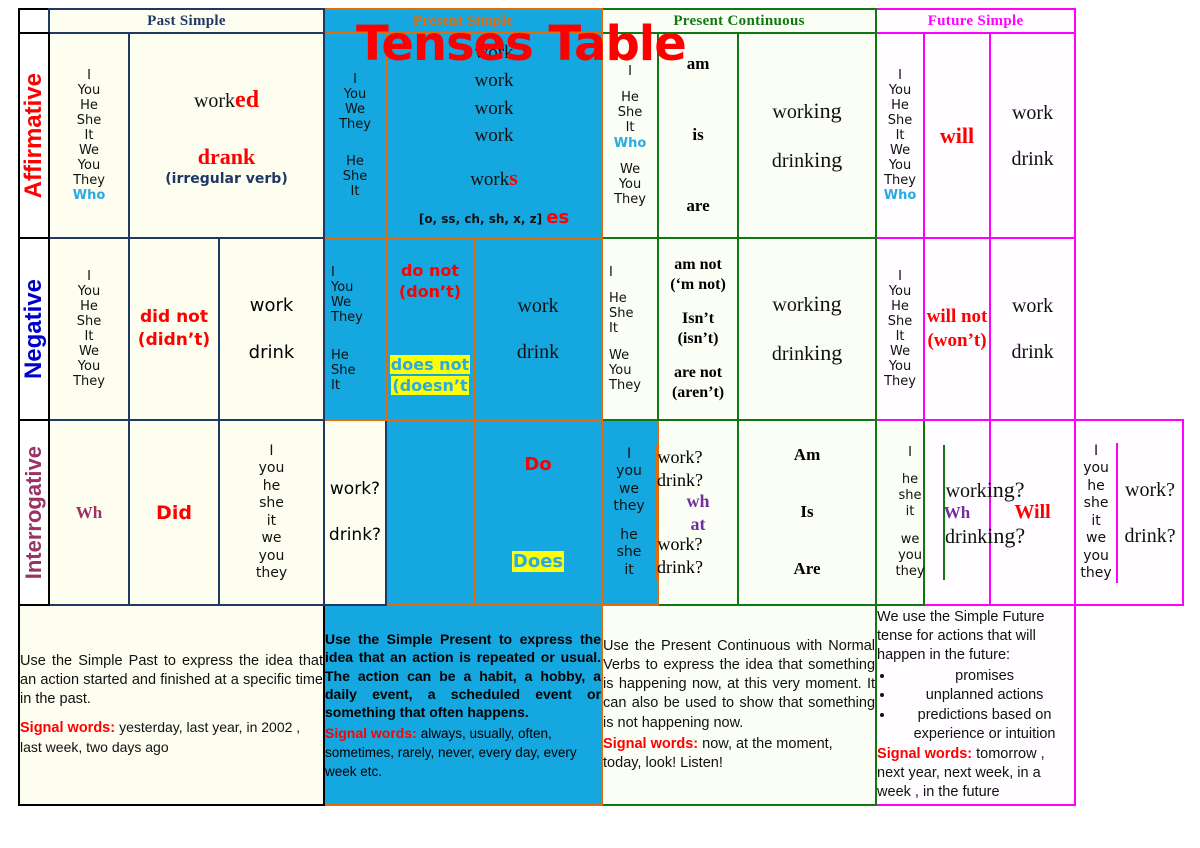 Image resolution: width=1200 pixels, height=848 pixels. I want to click on cell-interrogative-future-subjects-verbs: I you he she it we you they work? drink?, so click(1129, 512).